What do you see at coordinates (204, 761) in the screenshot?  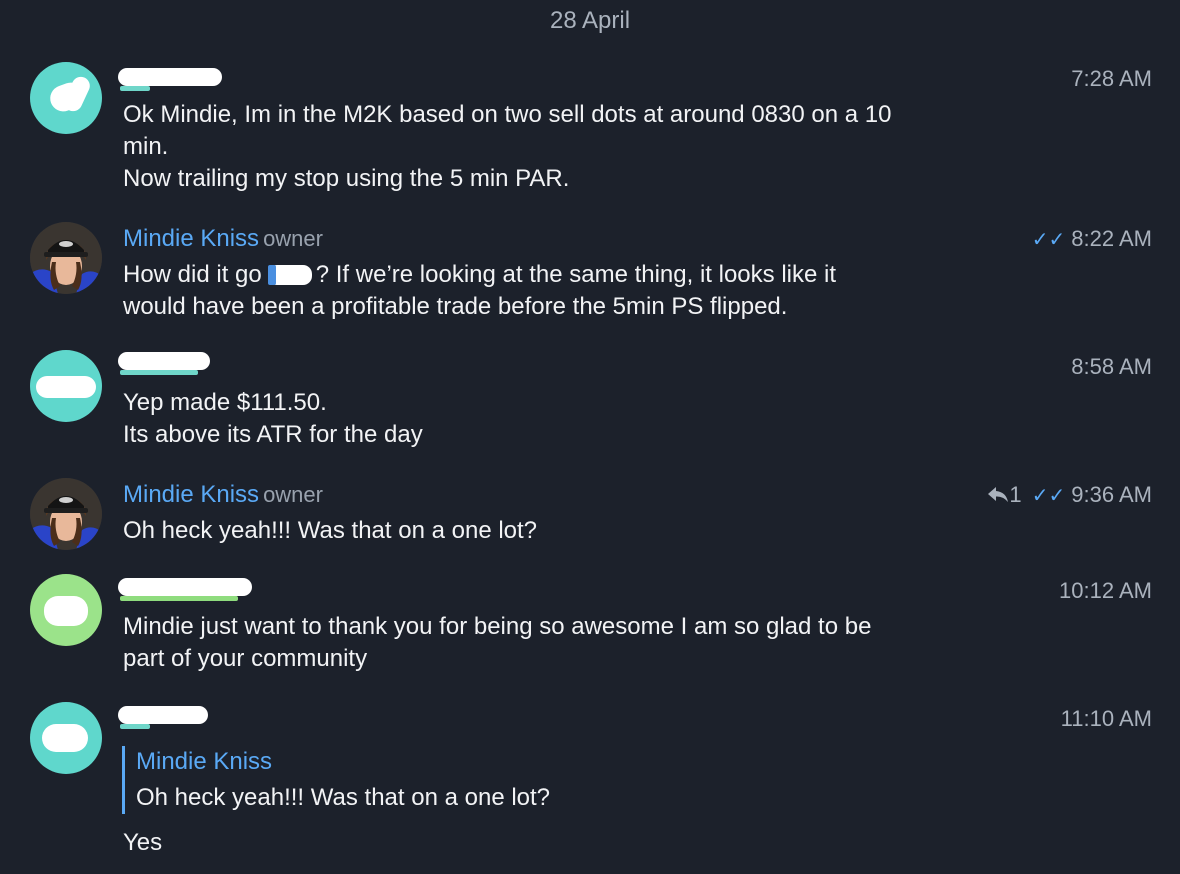 I see `quote-sender-name: Mindie Kniss` at bounding box center [204, 761].